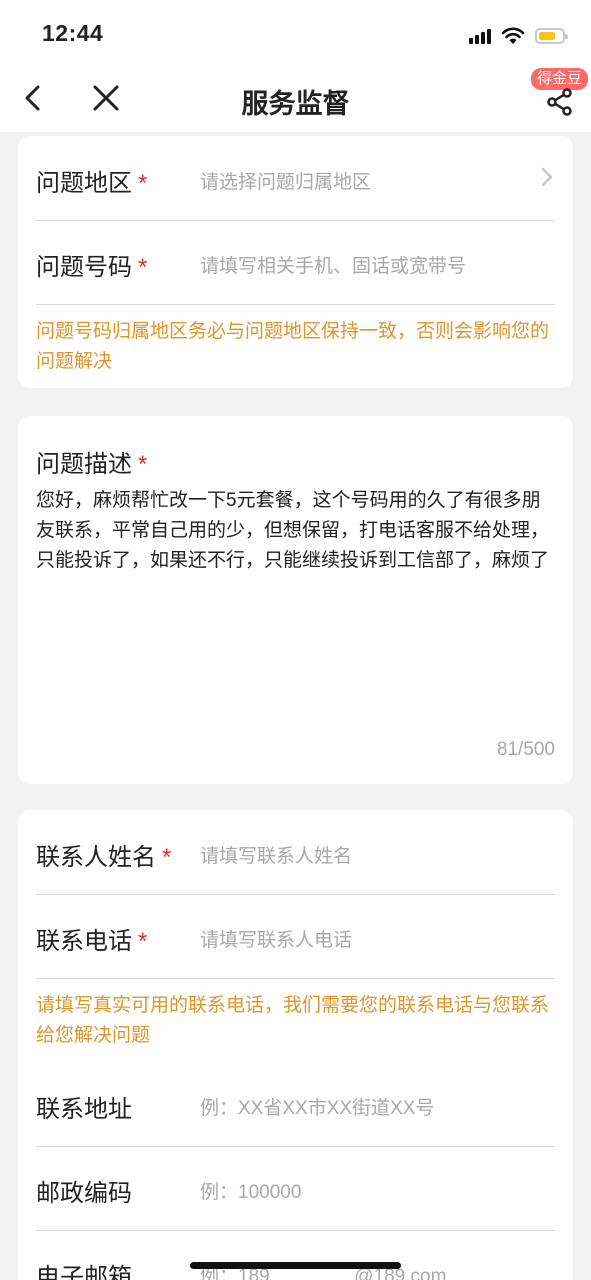  Describe the element at coordinates (84, 1109) in the screenshot. I see `address-label: 联系地址` at that location.